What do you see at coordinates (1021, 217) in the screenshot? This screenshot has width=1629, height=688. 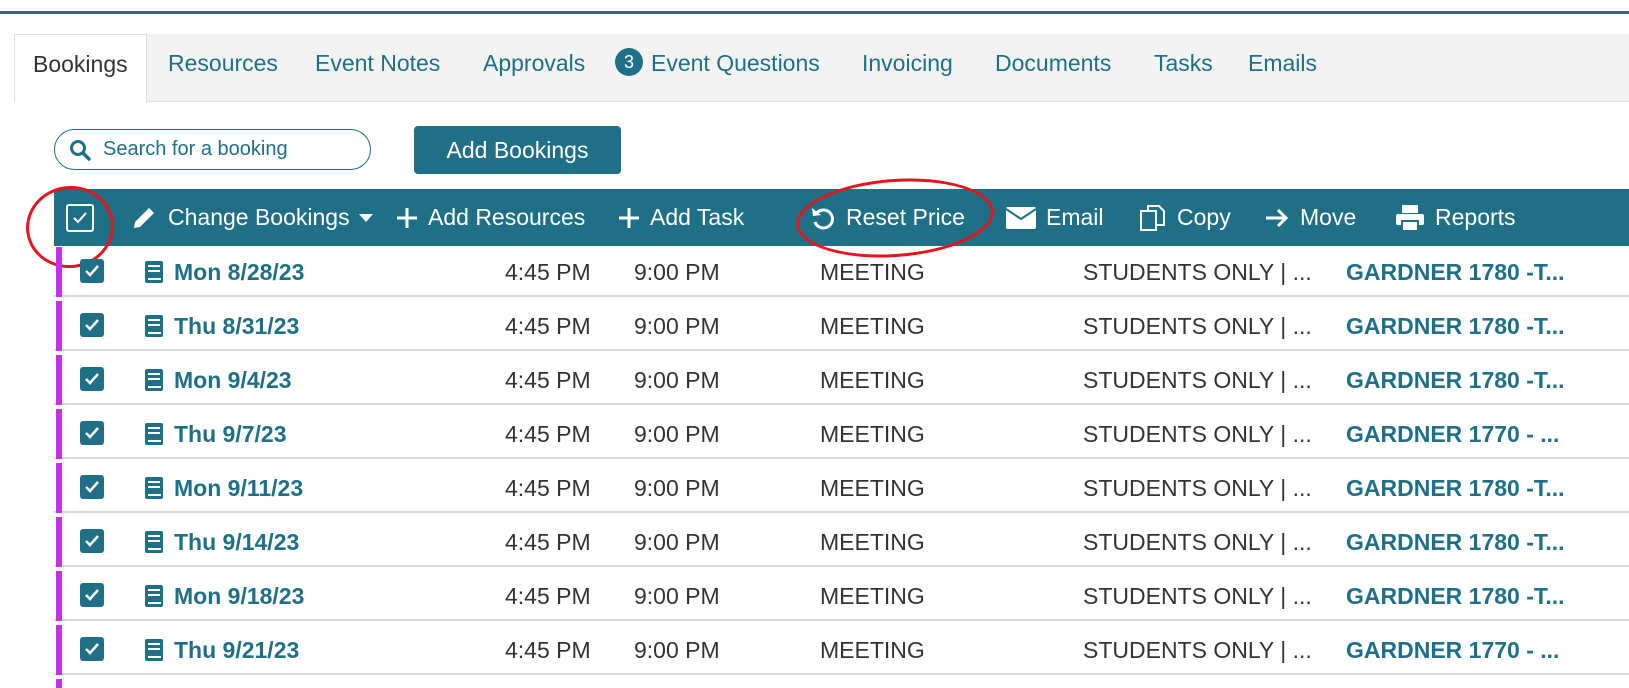 I see `envelope-icon` at bounding box center [1021, 217].